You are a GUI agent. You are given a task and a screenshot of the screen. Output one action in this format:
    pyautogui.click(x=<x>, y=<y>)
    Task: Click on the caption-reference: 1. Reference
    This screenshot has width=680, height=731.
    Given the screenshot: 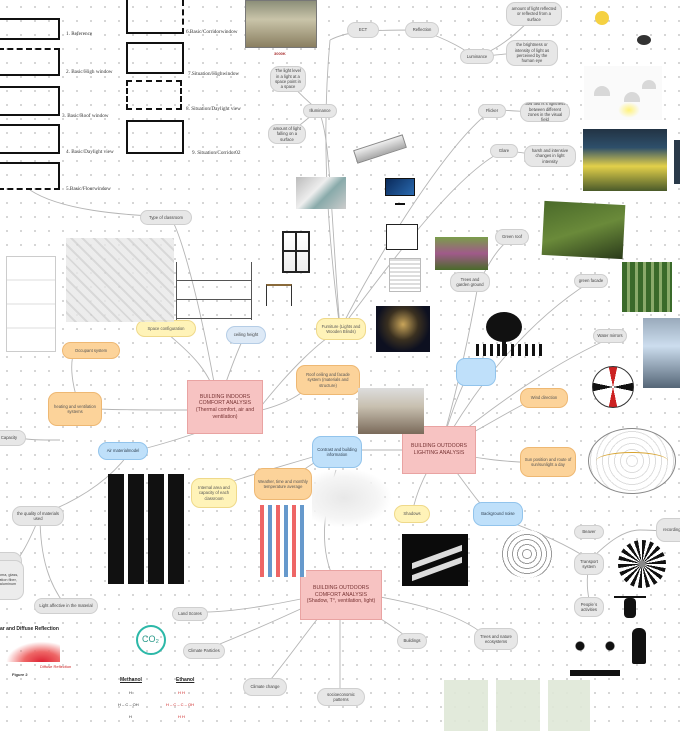 What is the action you would take?
    pyautogui.click(x=79, y=34)
    